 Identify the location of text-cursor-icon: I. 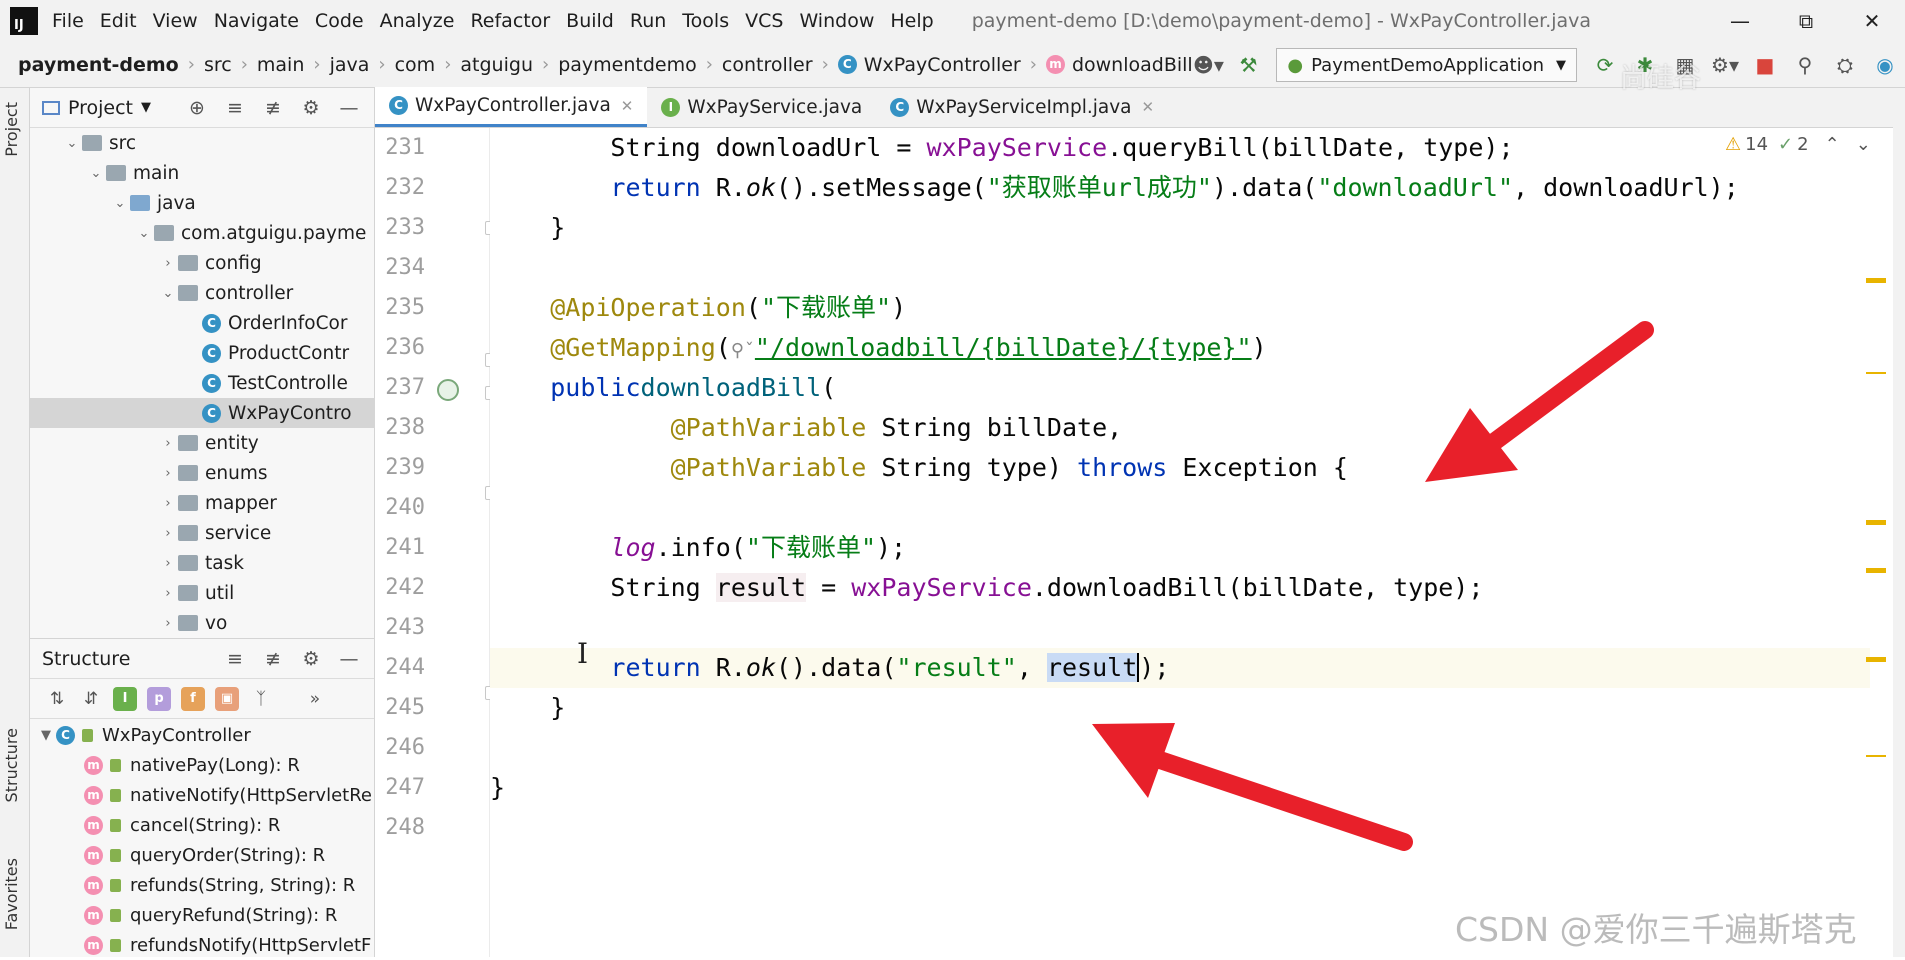
(583, 653).